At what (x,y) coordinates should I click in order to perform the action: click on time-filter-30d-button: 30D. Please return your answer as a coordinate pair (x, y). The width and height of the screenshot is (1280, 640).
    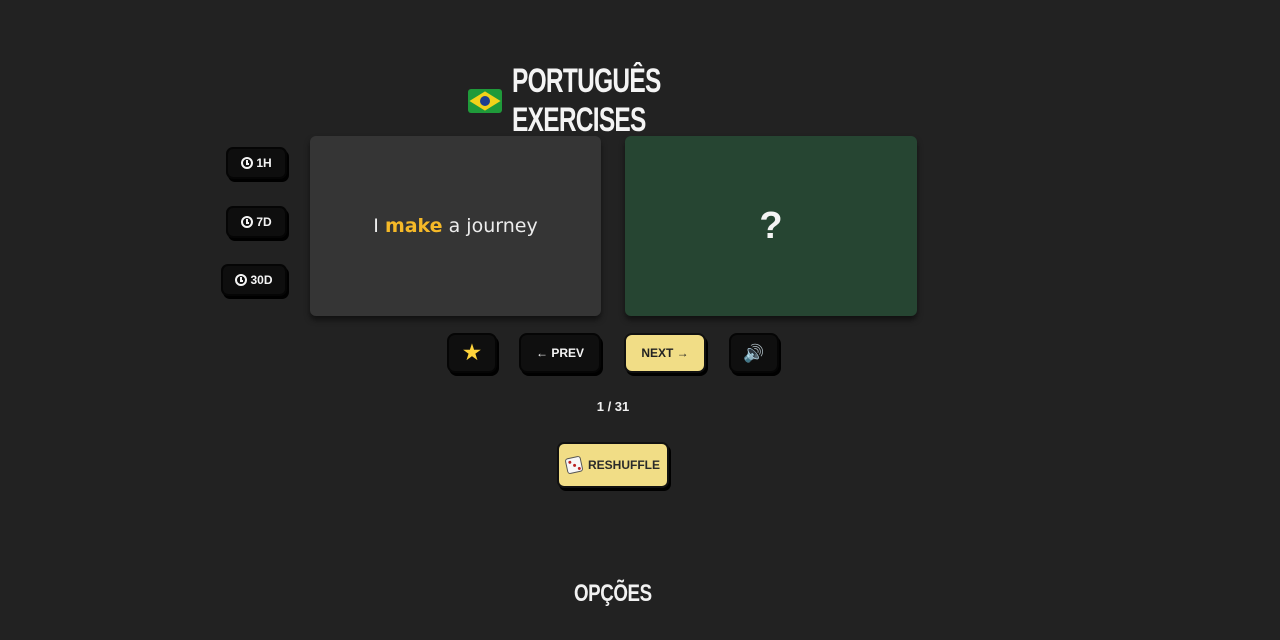
    Looking at the image, I should click on (254, 280).